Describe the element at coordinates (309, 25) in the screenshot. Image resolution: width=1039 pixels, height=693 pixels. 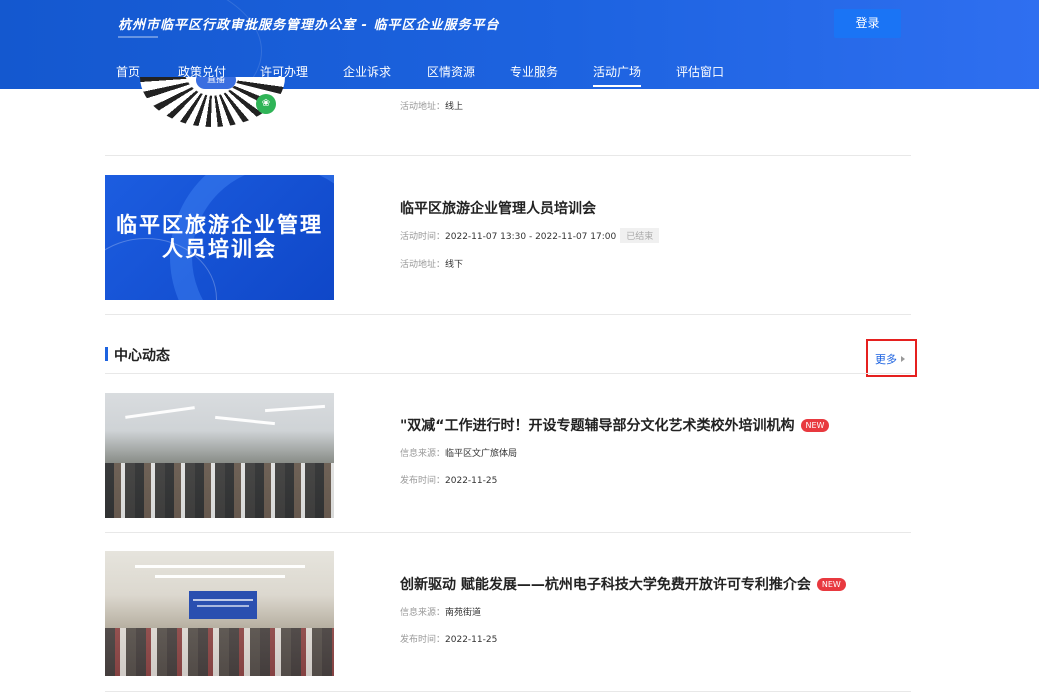
I see `site-title: 杭州市临平区行政审批服务管理办公室 - 临平区企业服务平台` at that location.